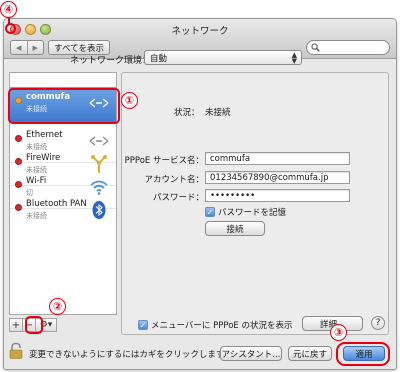 The image size is (400, 372). Describe the element at coordinates (36, 216) in the screenshot. I see `service-status: 未接続` at that location.